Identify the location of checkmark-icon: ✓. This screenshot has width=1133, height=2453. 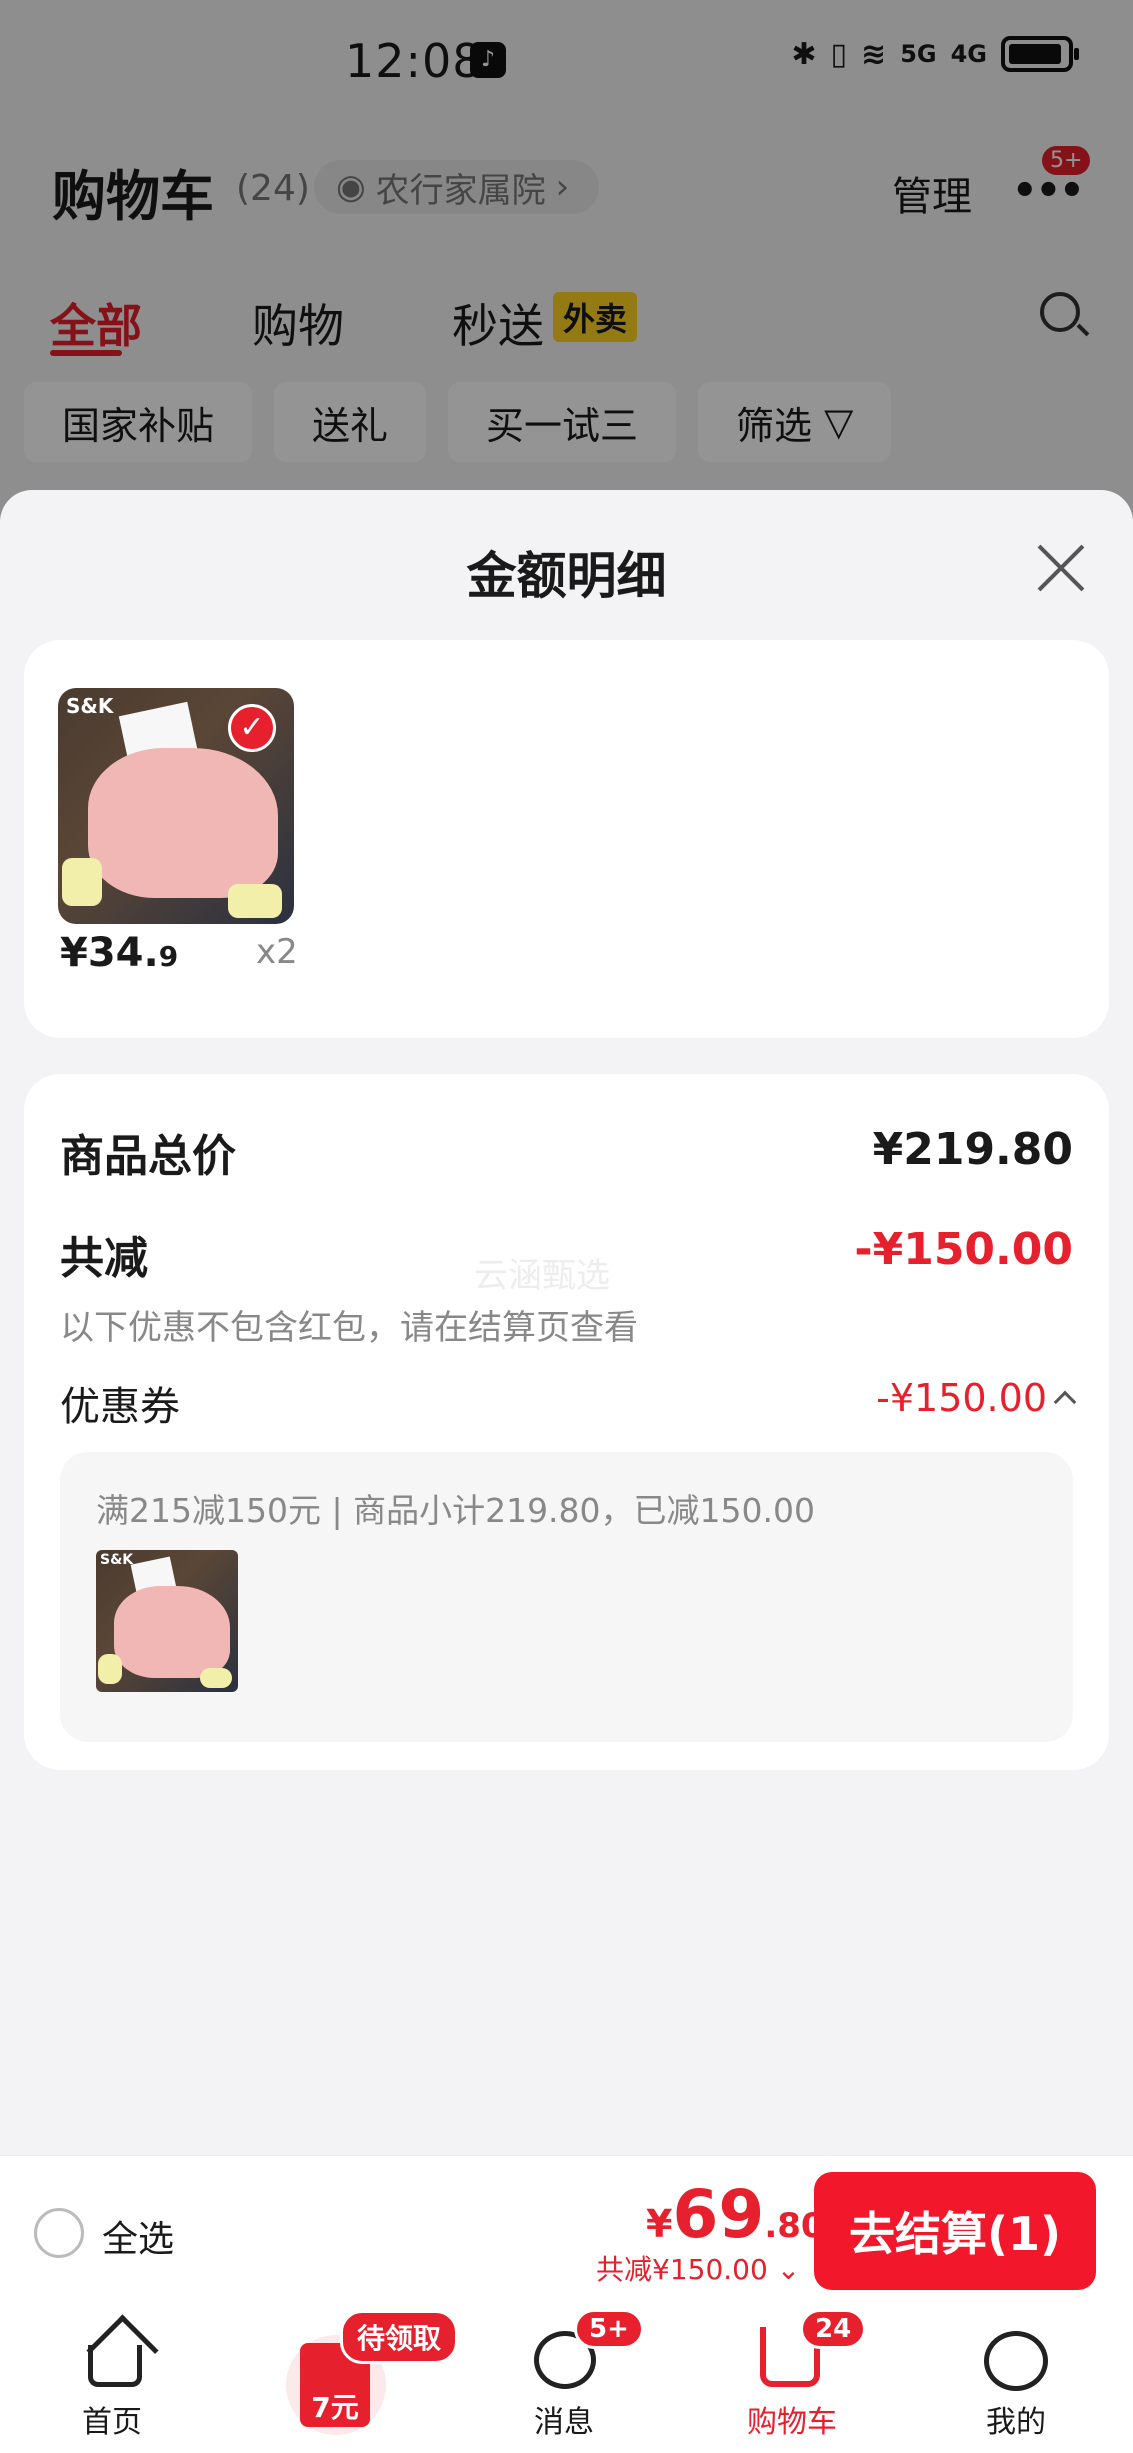
(252, 728).